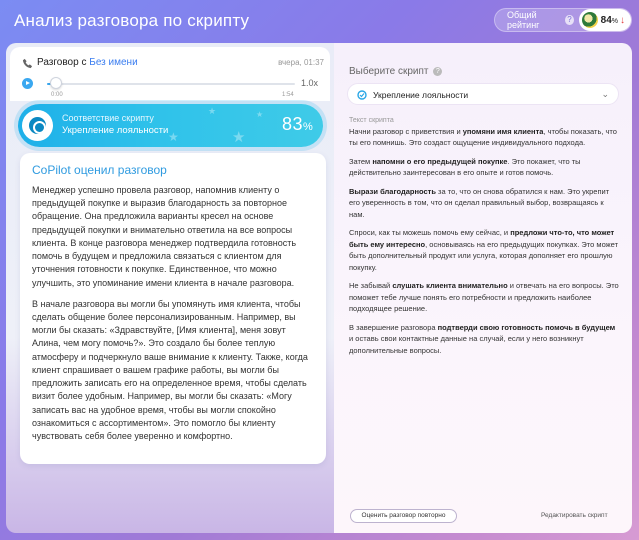  What do you see at coordinates (403, 516) in the screenshot?
I see `reevaluate-button: Оценить разговор повторно` at bounding box center [403, 516].